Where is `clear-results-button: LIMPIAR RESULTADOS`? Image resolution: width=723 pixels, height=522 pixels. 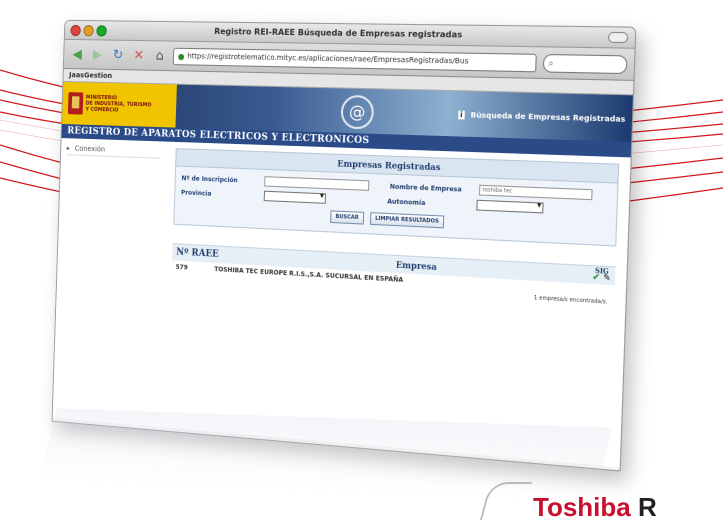
clear-results-button: LIMPIAR RESULTADOS is located at coordinates (407, 220).